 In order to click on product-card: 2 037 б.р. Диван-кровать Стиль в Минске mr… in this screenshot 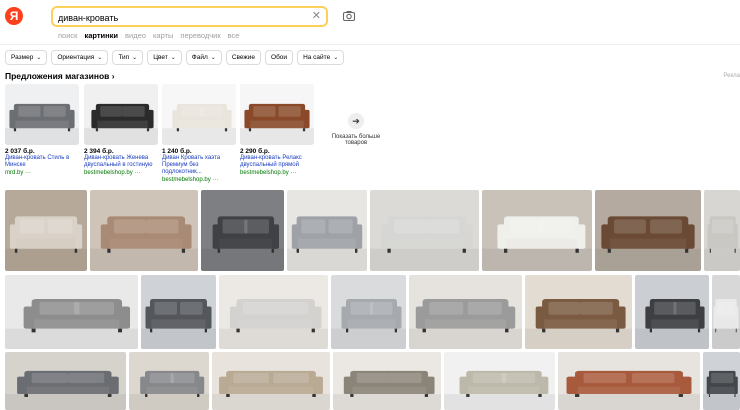, I will do `click(42, 130)`.